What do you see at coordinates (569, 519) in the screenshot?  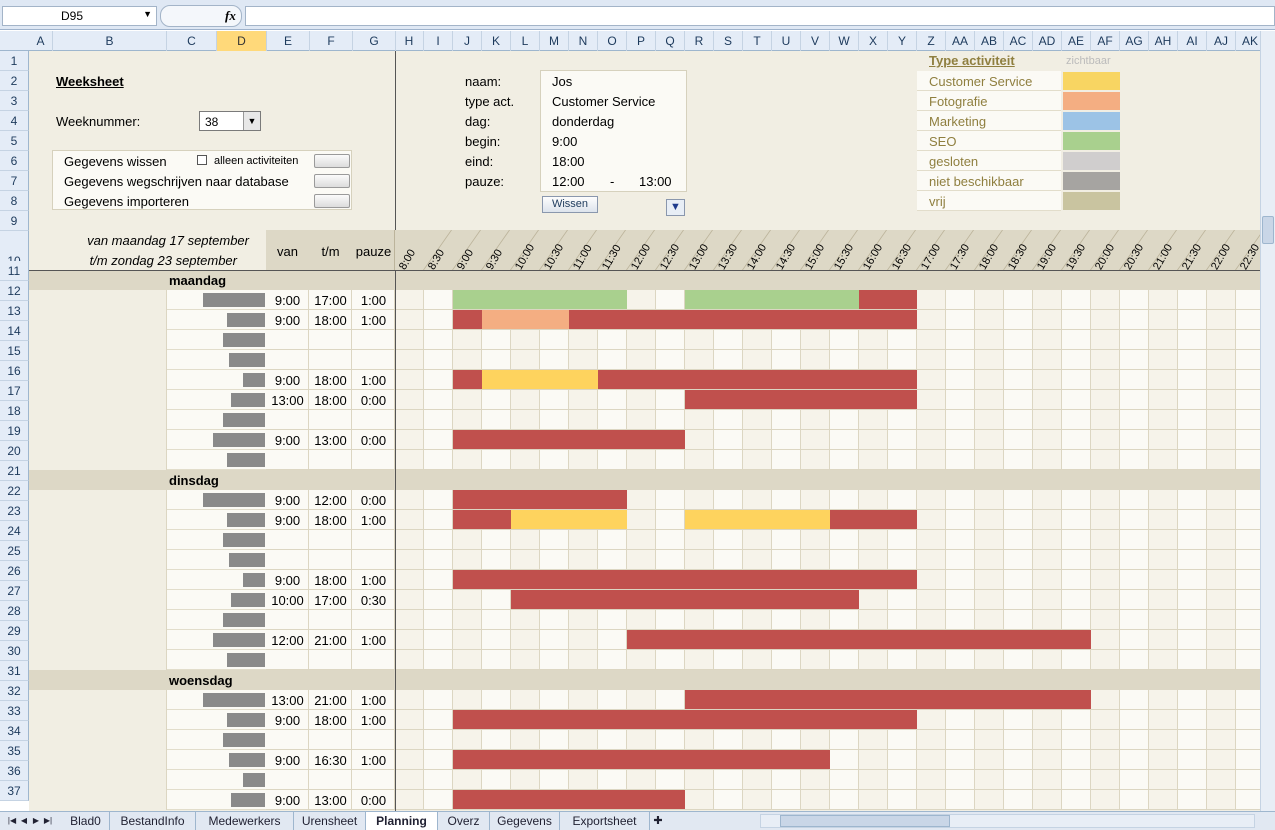 I see `activity-bar-cs` at bounding box center [569, 519].